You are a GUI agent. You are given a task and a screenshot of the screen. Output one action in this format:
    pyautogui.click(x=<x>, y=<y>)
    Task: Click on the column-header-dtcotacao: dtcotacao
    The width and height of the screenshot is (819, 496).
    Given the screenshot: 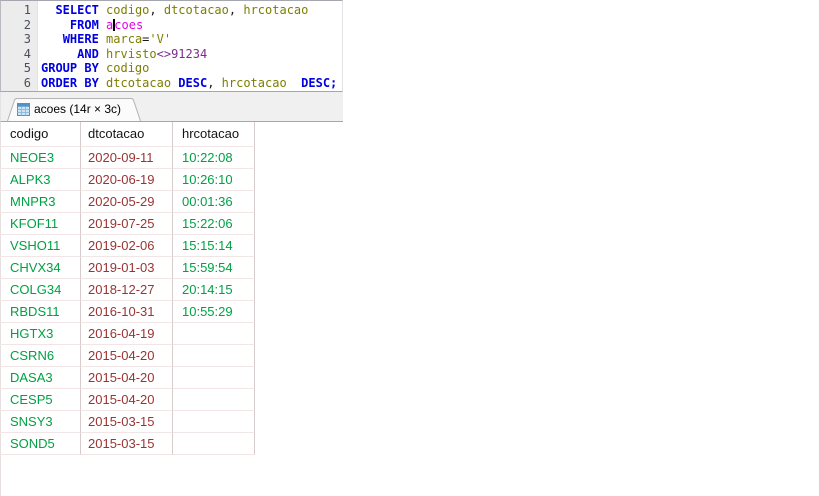 What is the action you would take?
    pyautogui.click(x=127, y=134)
    